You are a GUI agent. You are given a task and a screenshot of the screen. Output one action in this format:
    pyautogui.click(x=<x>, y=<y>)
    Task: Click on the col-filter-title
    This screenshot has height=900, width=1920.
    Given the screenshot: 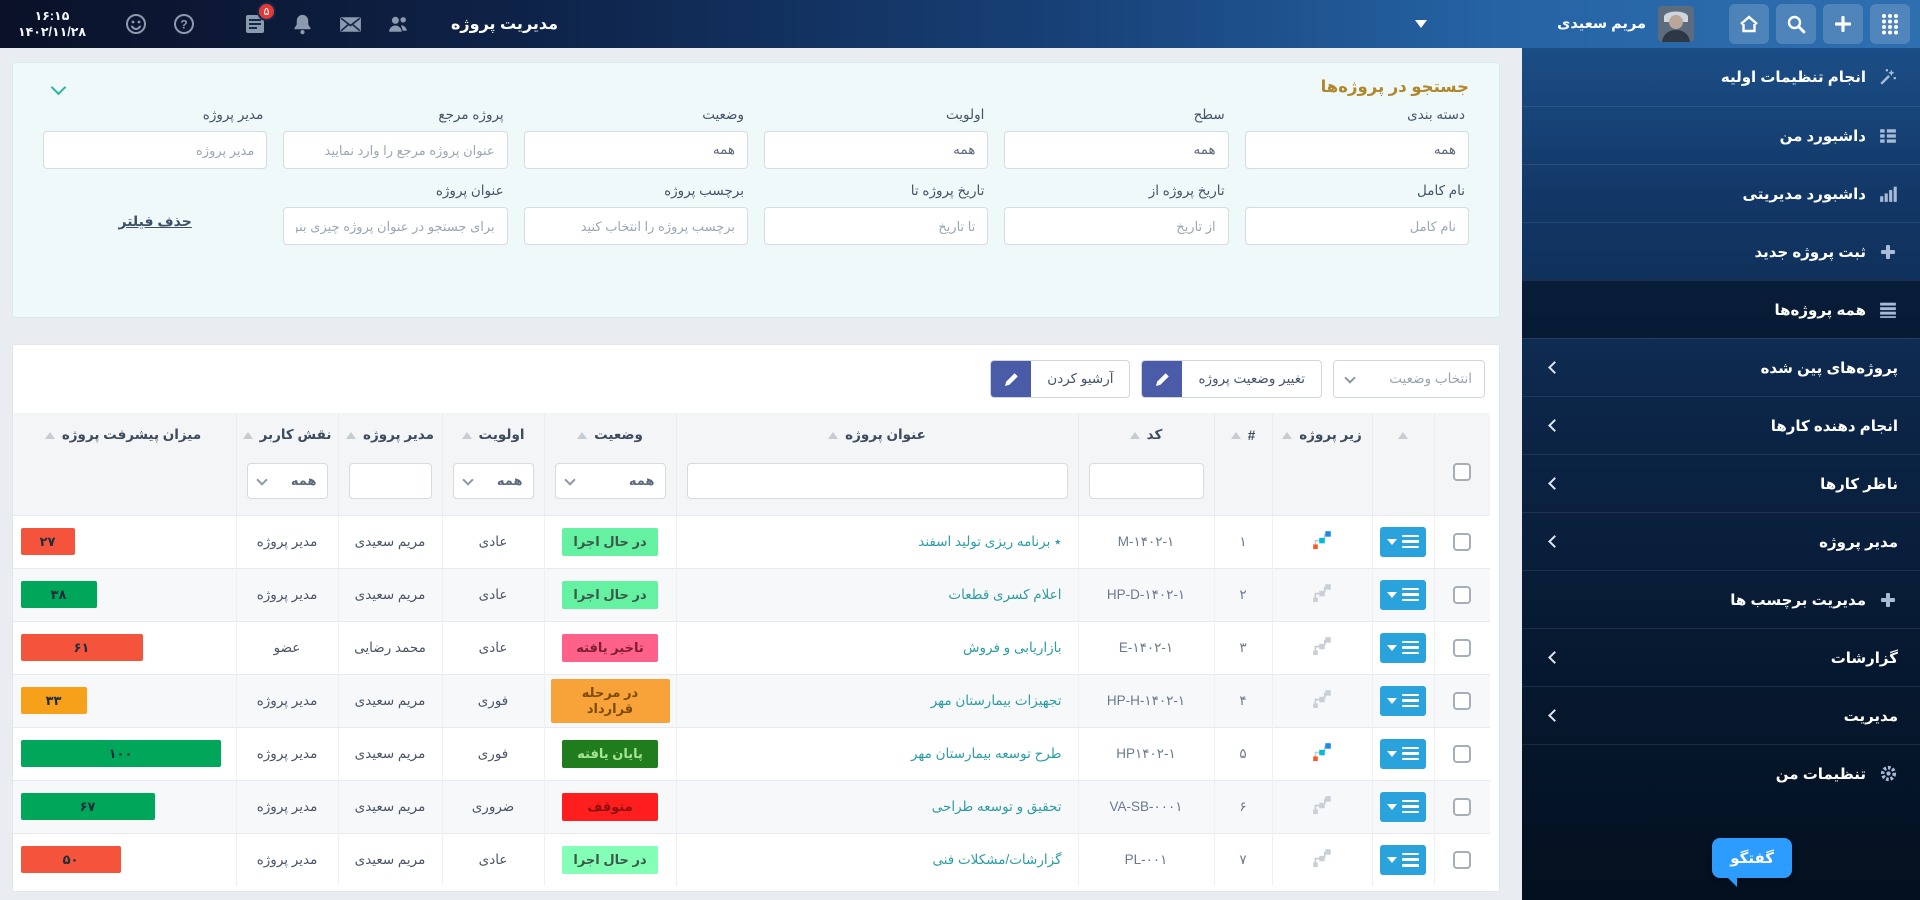 What is the action you would take?
    pyautogui.click(x=876, y=486)
    